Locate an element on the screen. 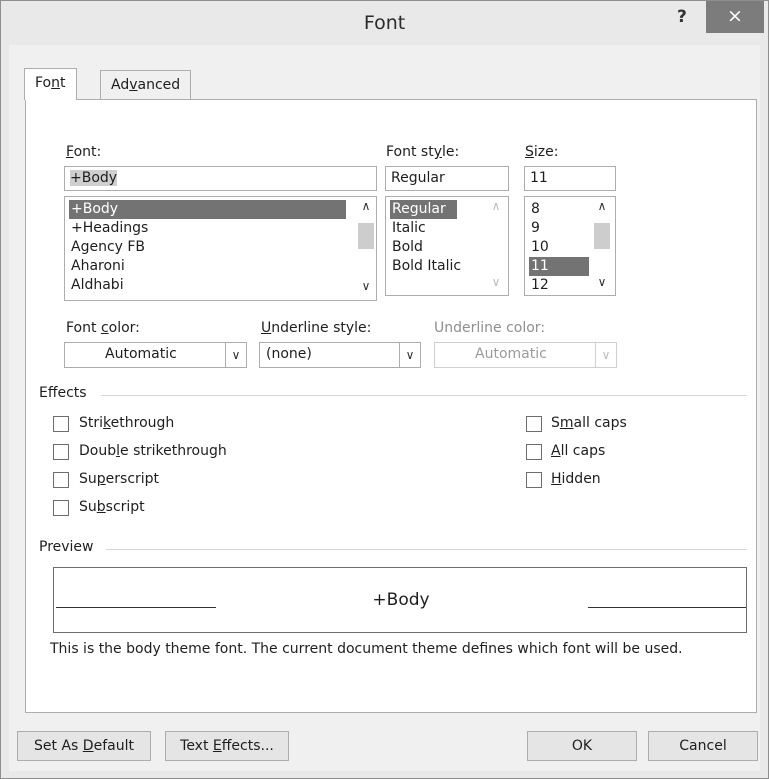  size-list-item: 8 is located at coordinates (534, 209).